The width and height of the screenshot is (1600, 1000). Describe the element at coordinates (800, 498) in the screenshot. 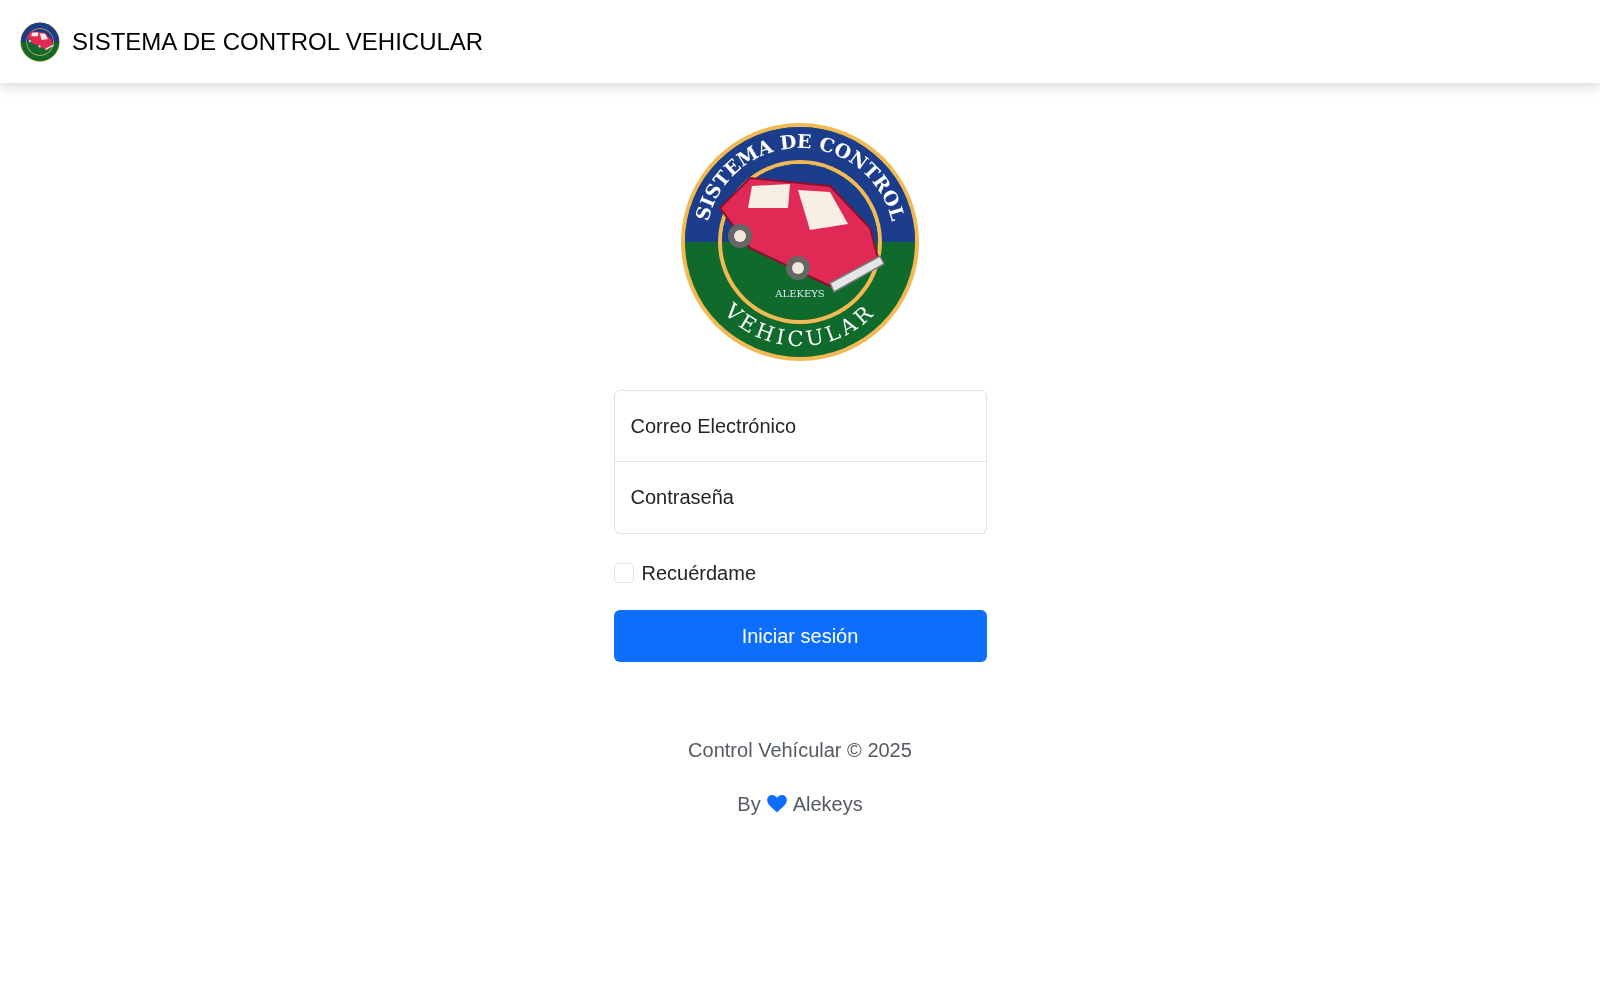

I see `password-field: Contraseña` at that location.